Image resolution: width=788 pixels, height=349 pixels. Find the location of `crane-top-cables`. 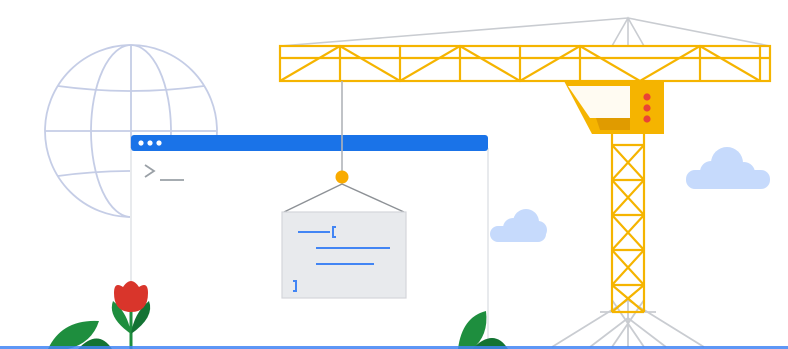

crane-top-cables is located at coordinates (525, 31).